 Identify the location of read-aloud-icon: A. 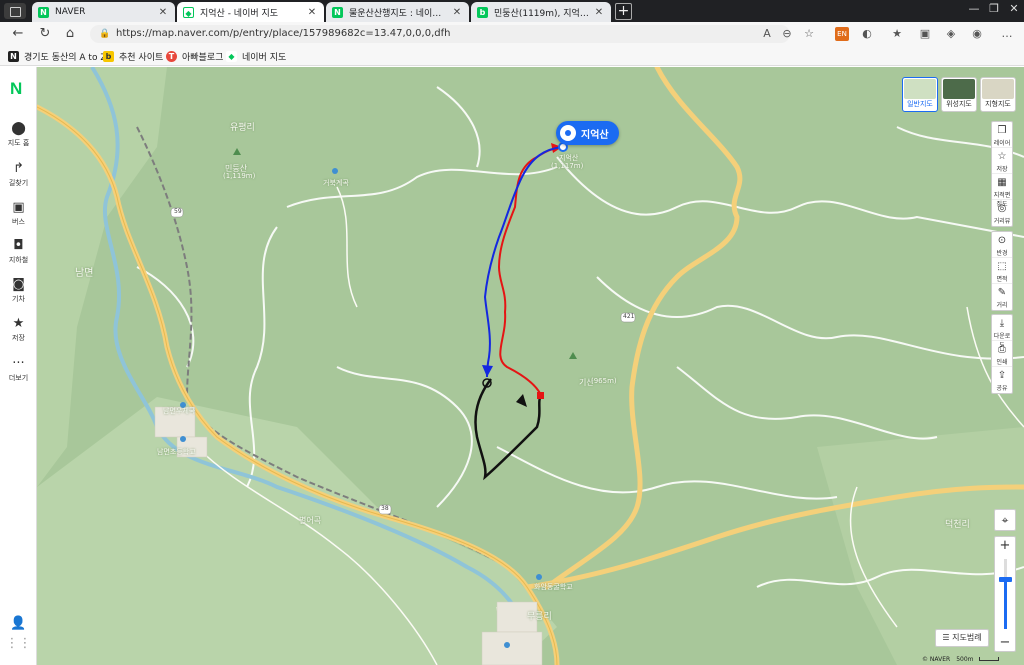
(767, 34).